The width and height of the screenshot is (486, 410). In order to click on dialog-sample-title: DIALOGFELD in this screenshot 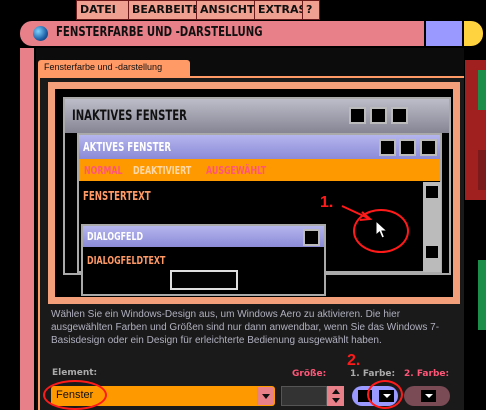, I will do `click(115, 236)`.